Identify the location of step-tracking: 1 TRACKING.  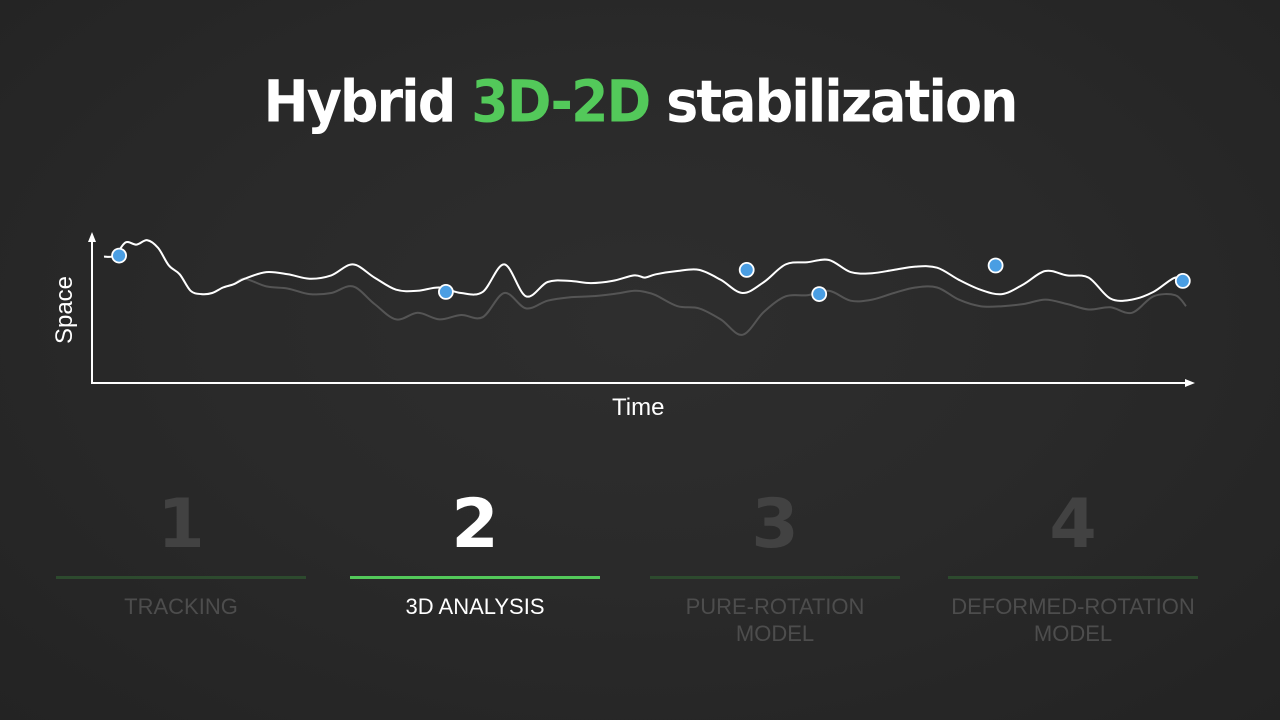
(181, 550).